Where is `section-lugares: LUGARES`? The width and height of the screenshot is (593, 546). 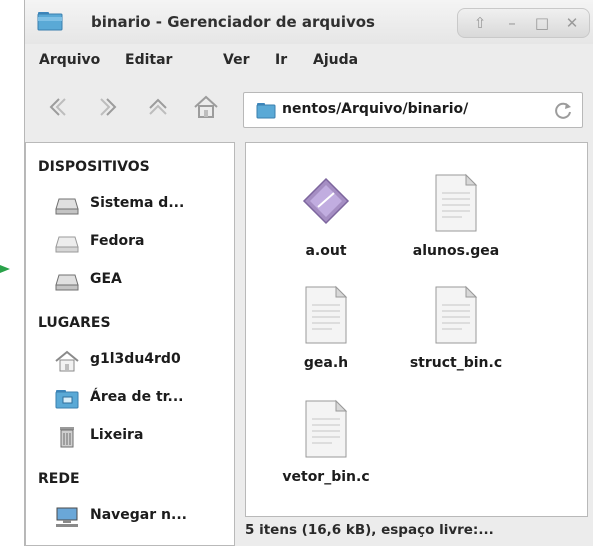 section-lugares: LUGARES is located at coordinates (74, 323).